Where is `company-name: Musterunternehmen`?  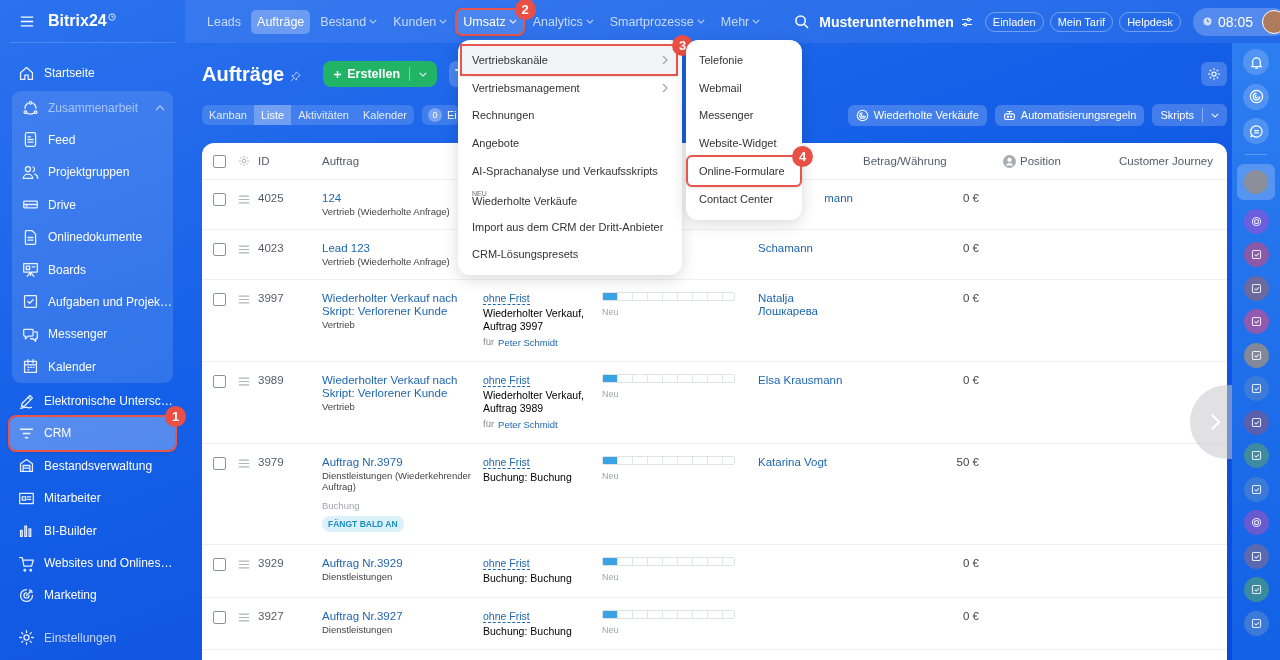 company-name: Musterunternehmen is located at coordinates (886, 21).